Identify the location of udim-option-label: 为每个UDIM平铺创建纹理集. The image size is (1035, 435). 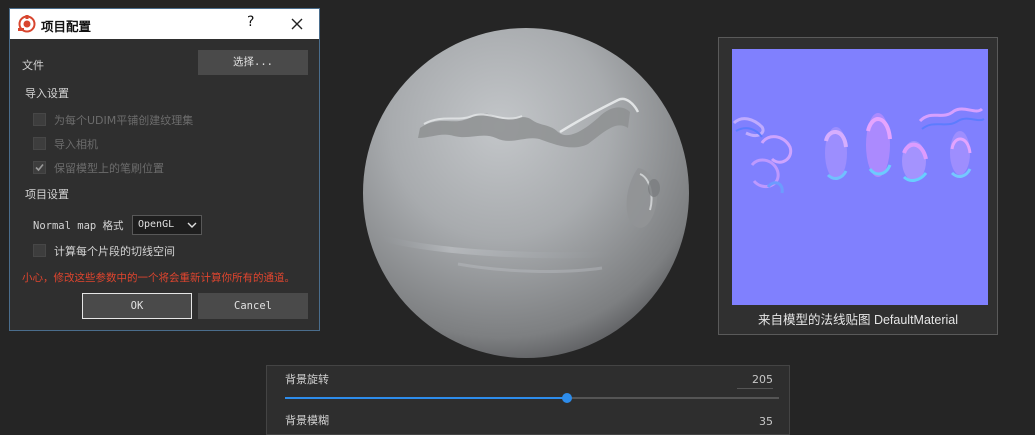
(124, 120).